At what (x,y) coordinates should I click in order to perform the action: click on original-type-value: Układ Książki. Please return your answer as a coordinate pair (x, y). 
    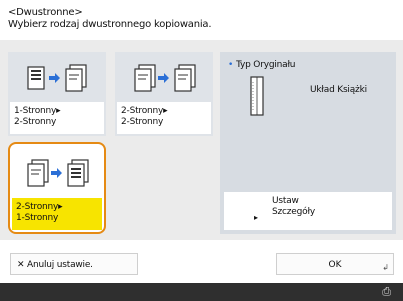
    Looking at the image, I should click on (338, 90).